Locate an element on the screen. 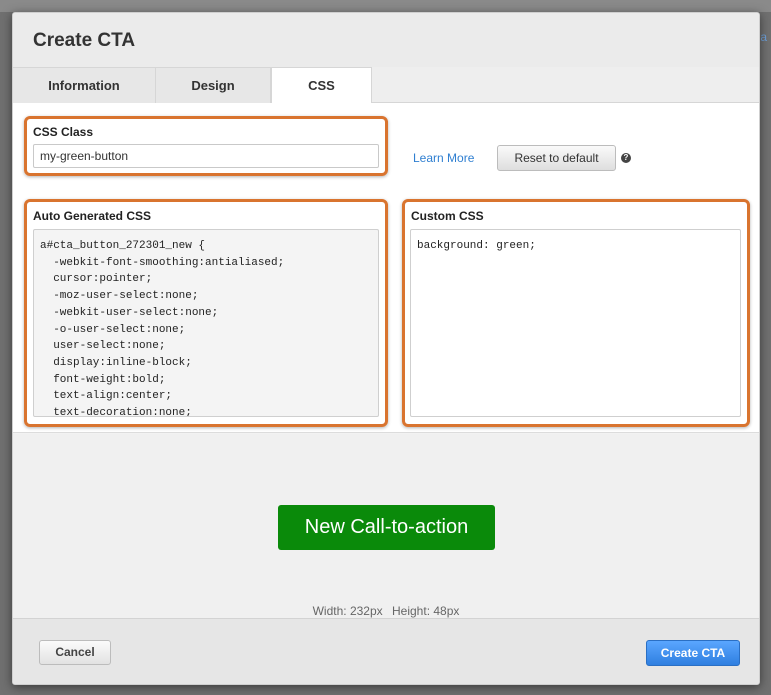  custom-css-label: Custom CSS is located at coordinates (447, 216).